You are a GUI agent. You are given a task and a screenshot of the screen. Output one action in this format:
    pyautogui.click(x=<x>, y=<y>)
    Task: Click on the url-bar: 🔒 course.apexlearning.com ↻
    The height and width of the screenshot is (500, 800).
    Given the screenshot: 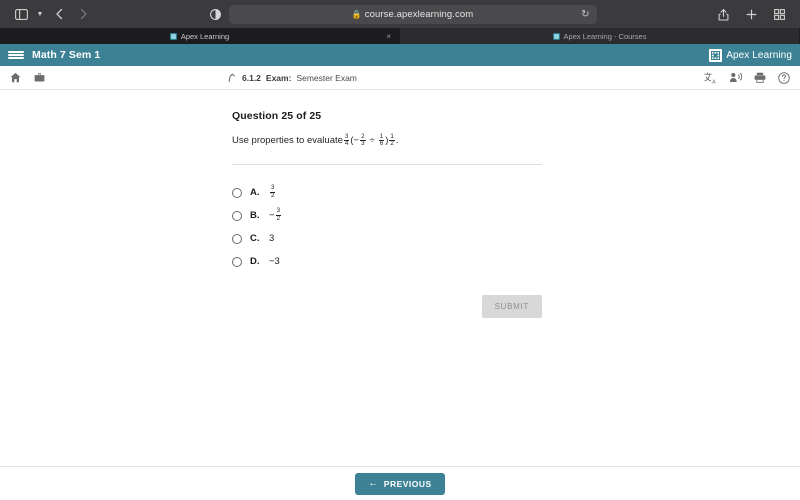 What is the action you would take?
    pyautogui.click(x=412, y=14)
    